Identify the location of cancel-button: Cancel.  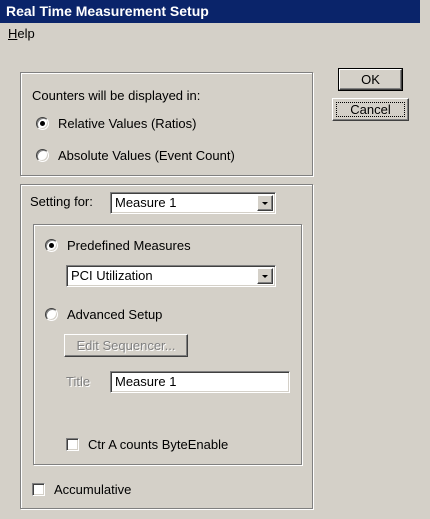
(370, 109).